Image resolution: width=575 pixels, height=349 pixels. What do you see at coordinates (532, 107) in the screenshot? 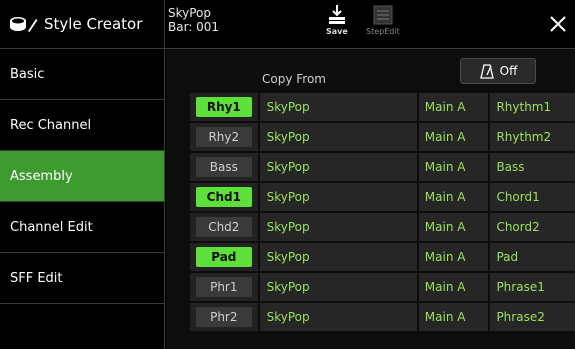
I see `part-cell: Rhythm1` at bounding box center [532, 107].